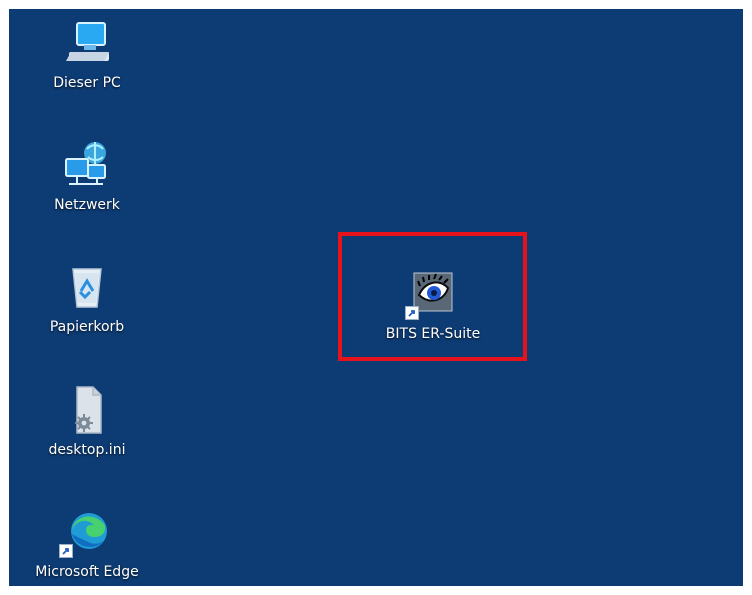  I want to click on settings-file-icon, so click(87, 410).